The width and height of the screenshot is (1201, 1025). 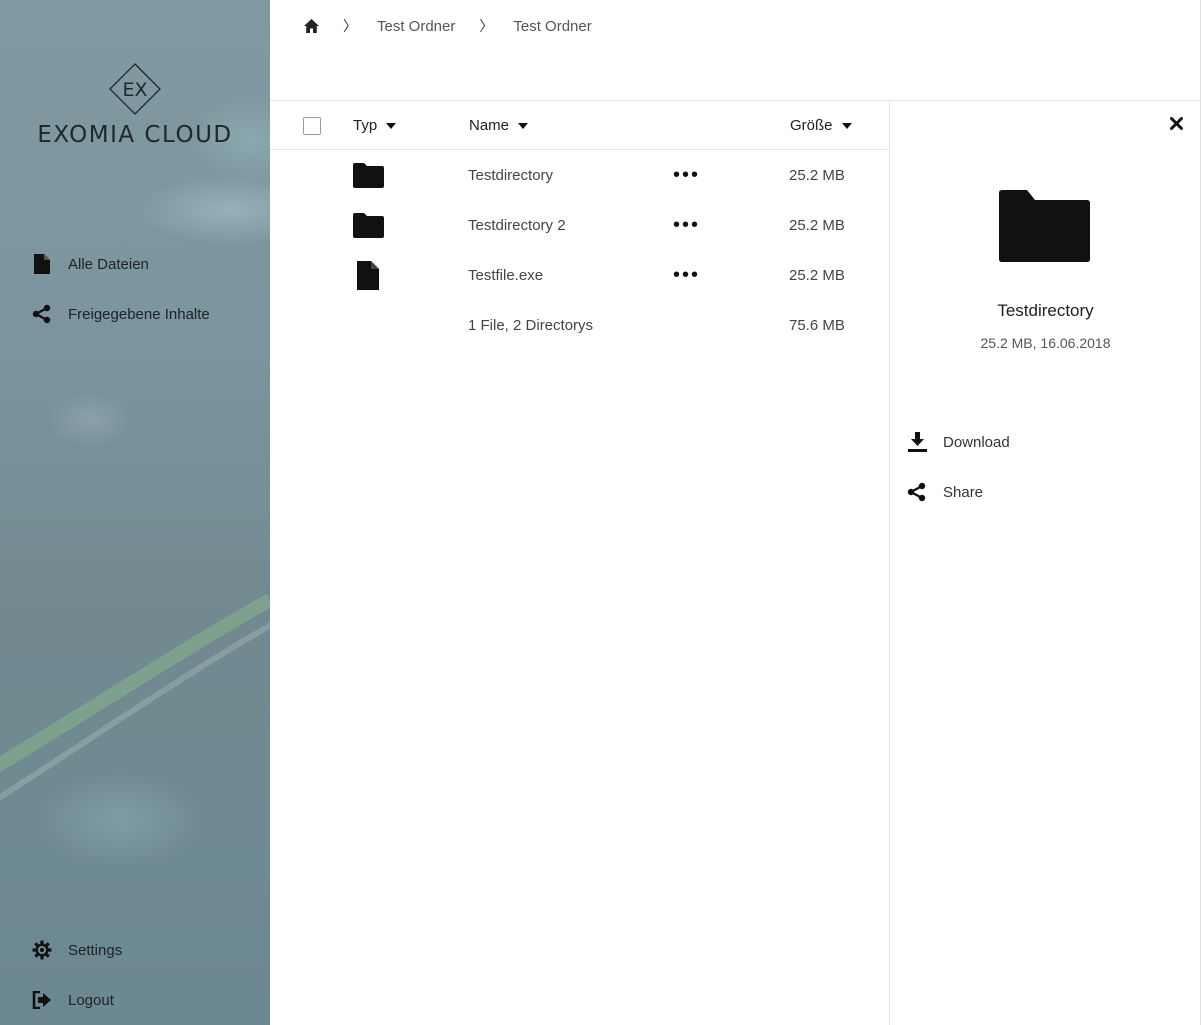 I want to click on table-summary-row: 1 File, 2 Directorys 75.6 MB, so click(x=579, y=325).